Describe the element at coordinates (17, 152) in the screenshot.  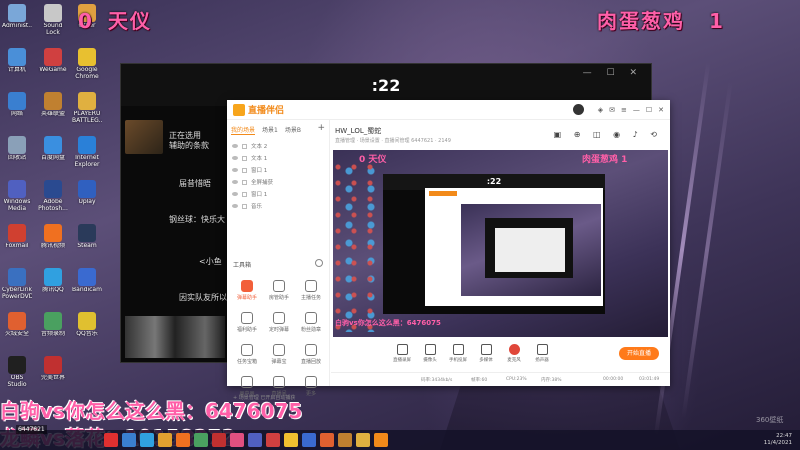
I see `desktop-icon: 回收站` at that location.